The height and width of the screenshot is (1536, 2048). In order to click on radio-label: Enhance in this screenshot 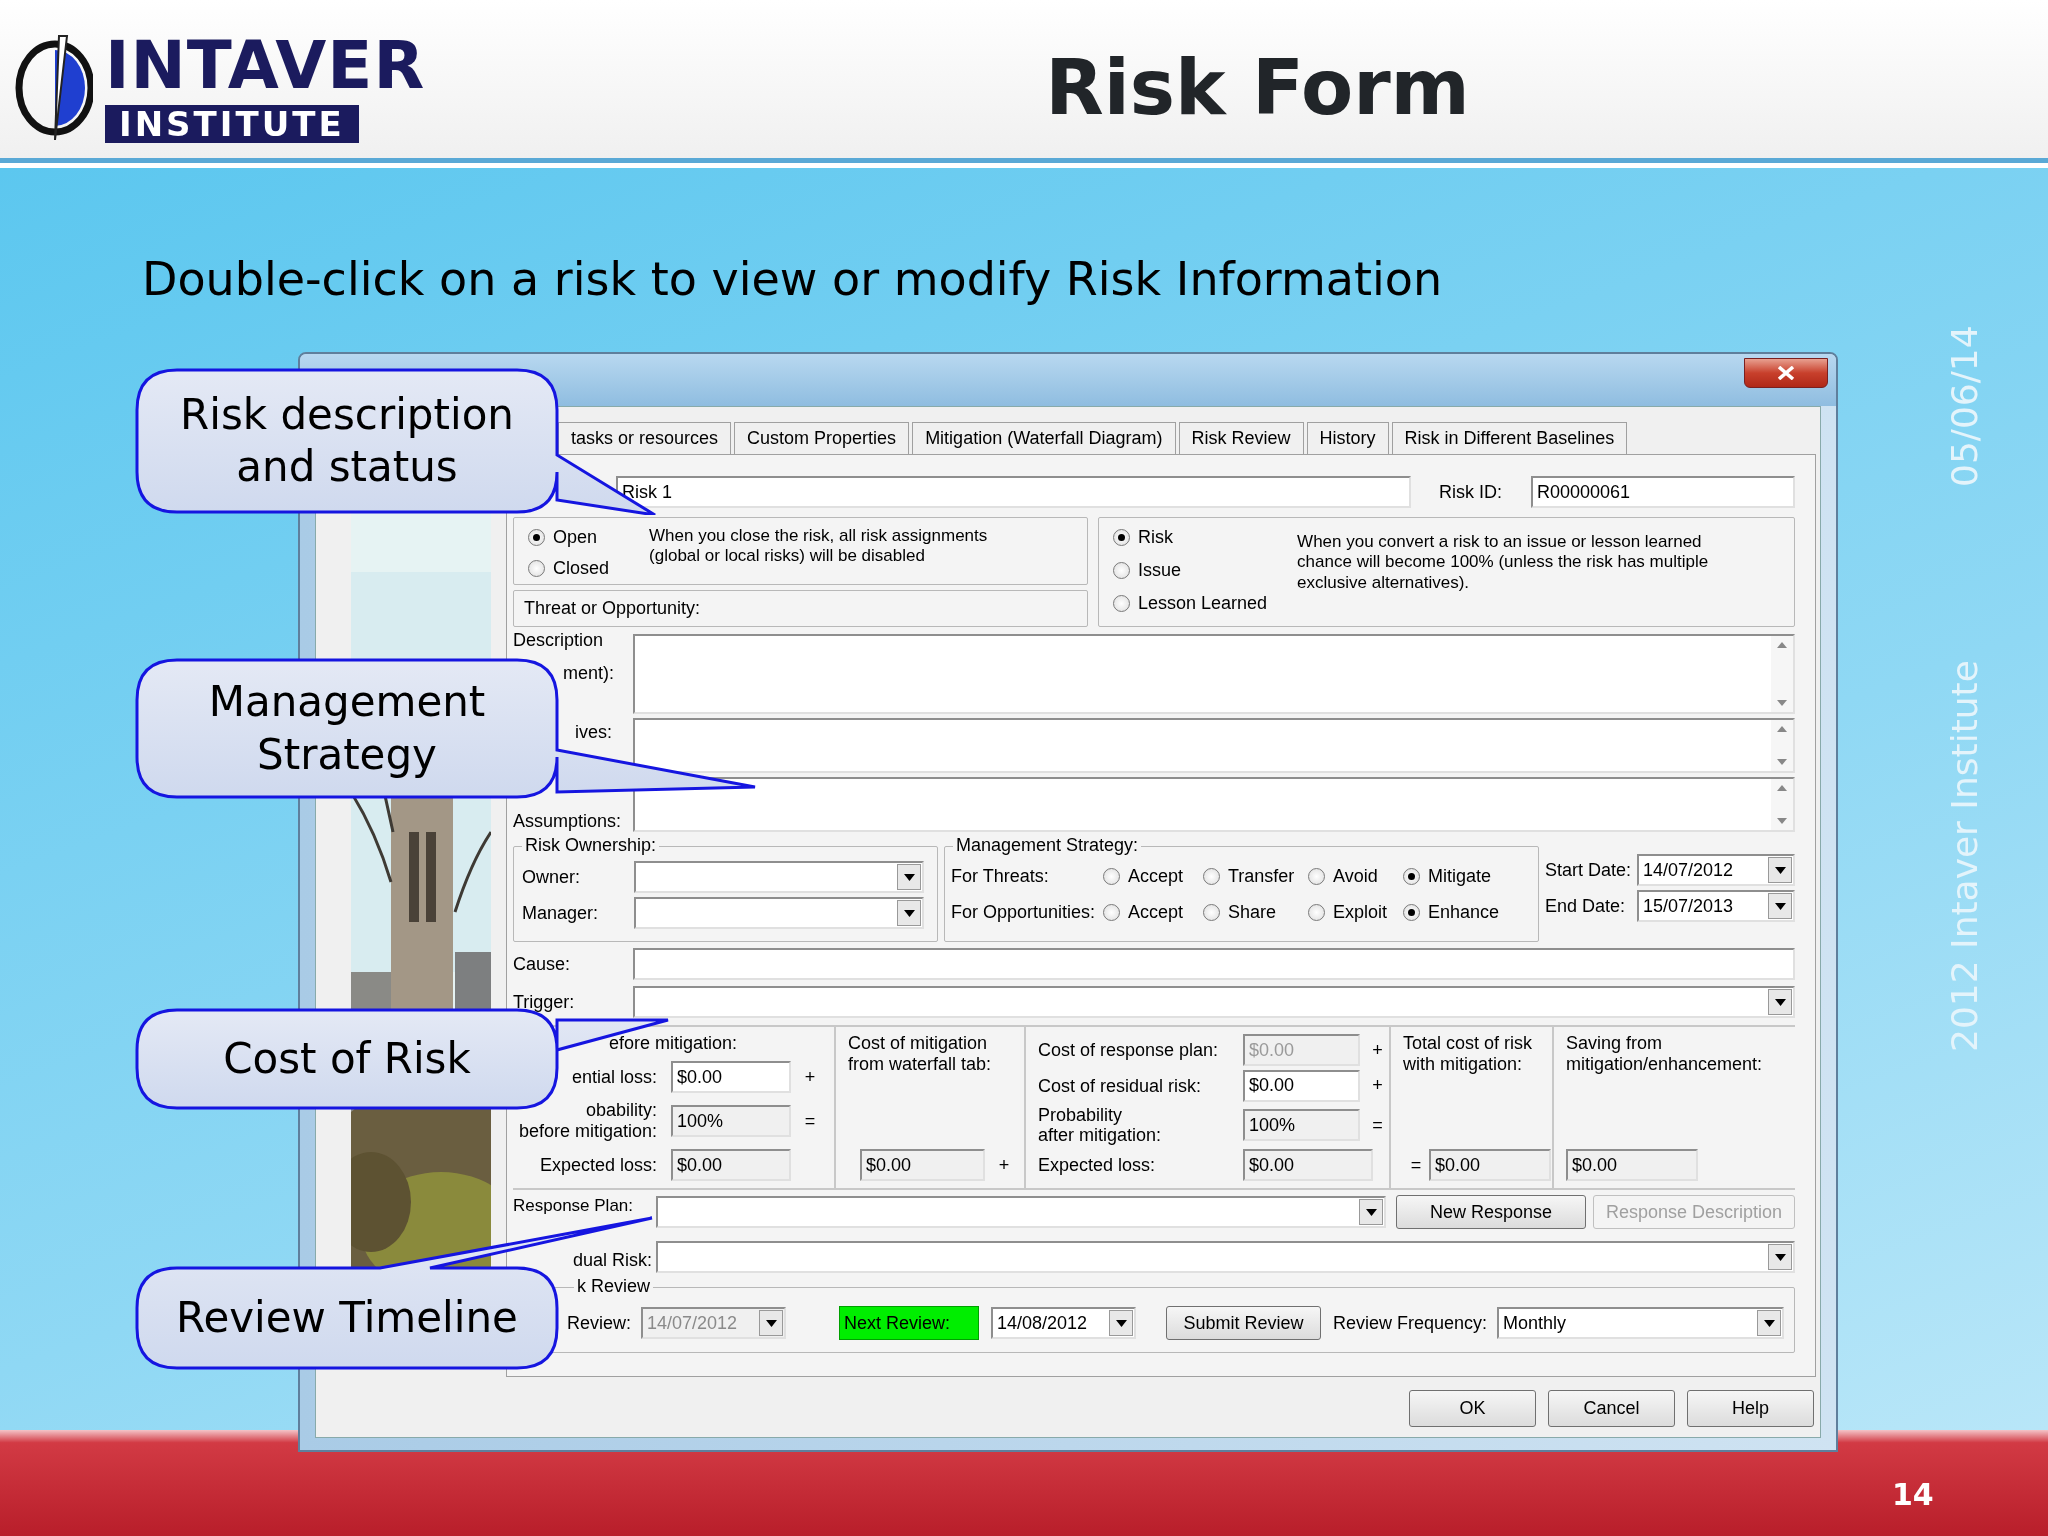, I will do `click(1464, 912)`.